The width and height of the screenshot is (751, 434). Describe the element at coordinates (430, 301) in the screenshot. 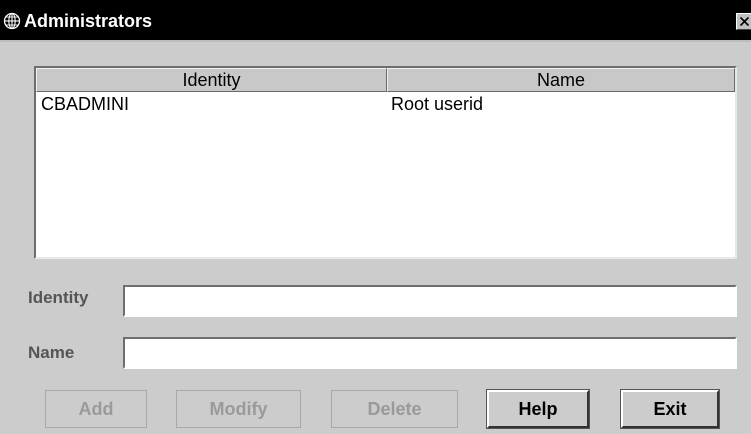

I see `identity-input` at that location.